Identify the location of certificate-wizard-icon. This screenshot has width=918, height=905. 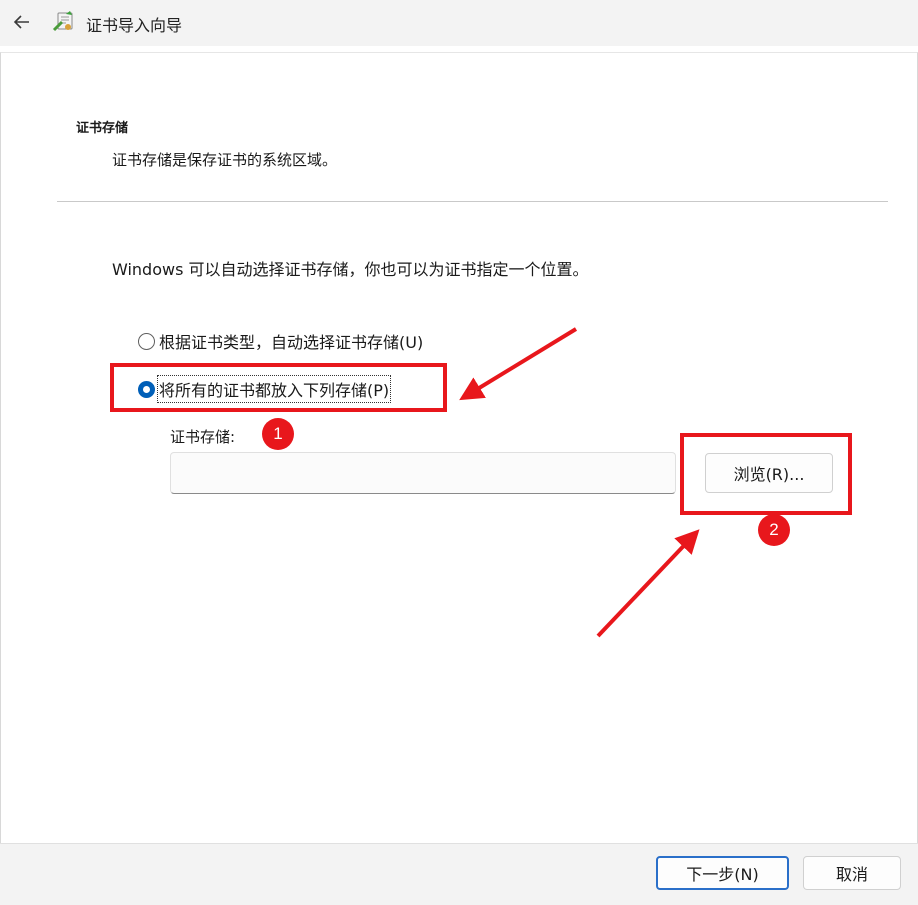
(64, 22).